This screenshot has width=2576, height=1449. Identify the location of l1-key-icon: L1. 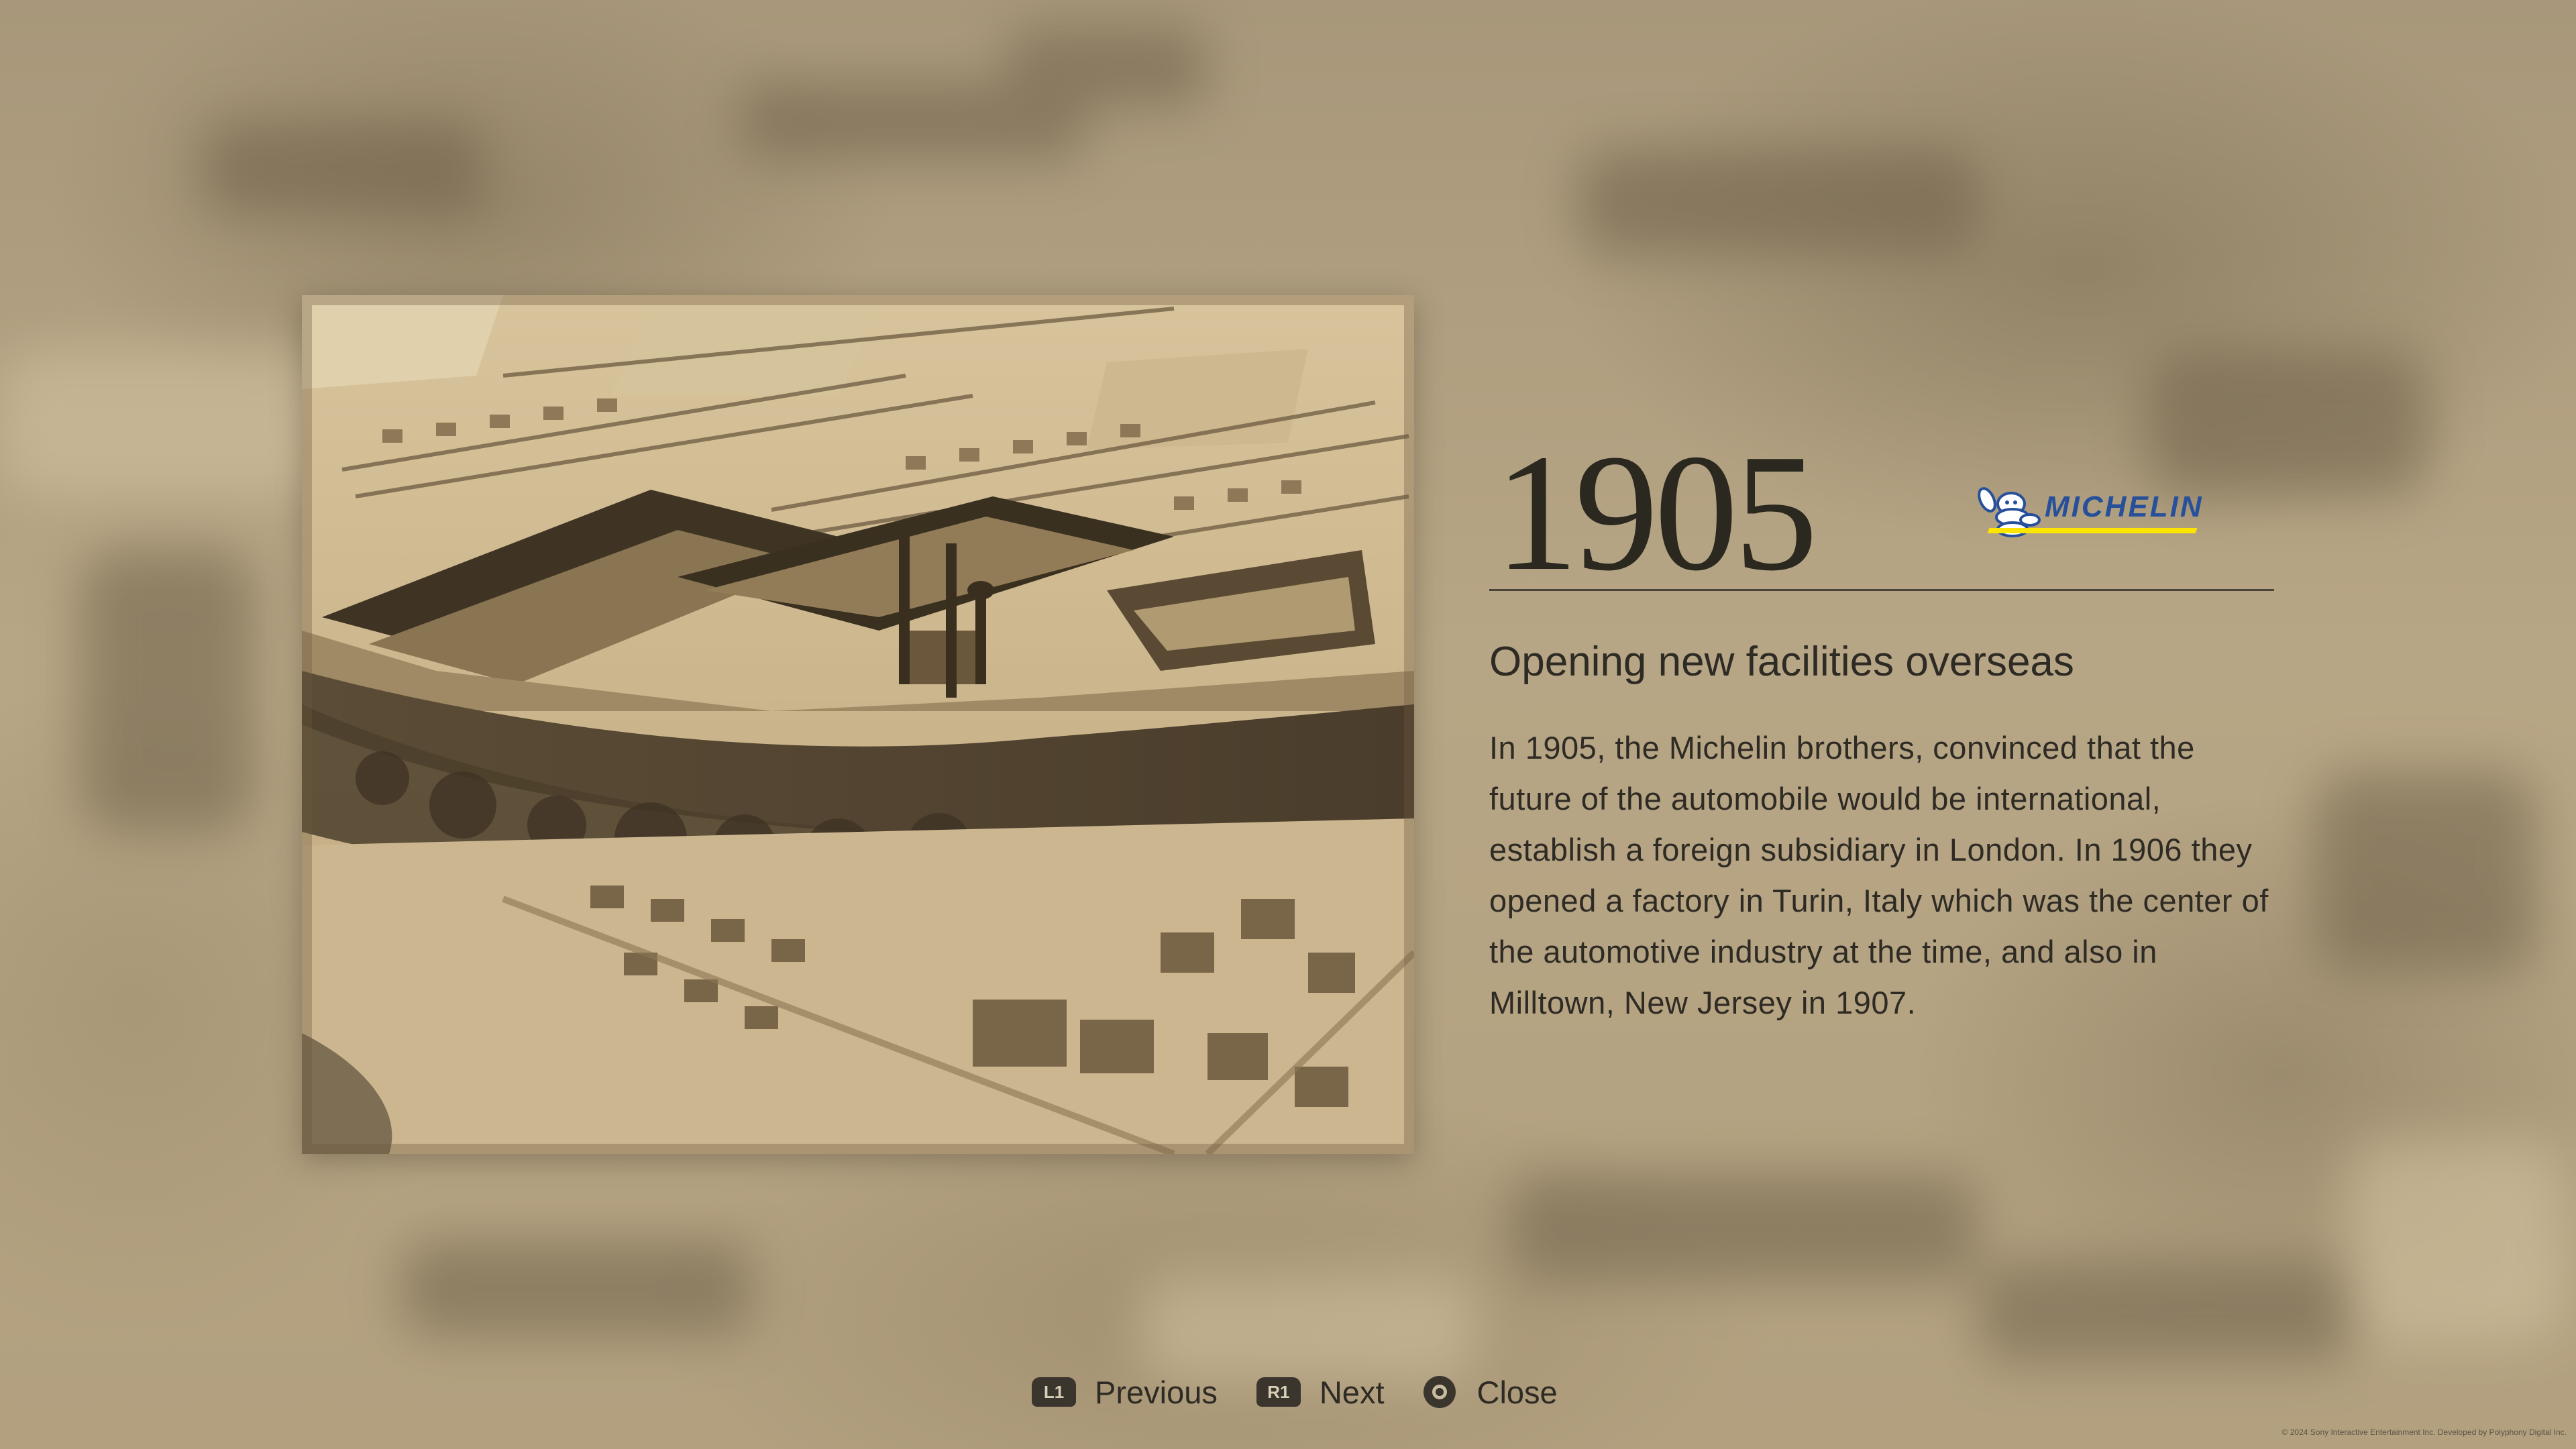
(1054, 1392).